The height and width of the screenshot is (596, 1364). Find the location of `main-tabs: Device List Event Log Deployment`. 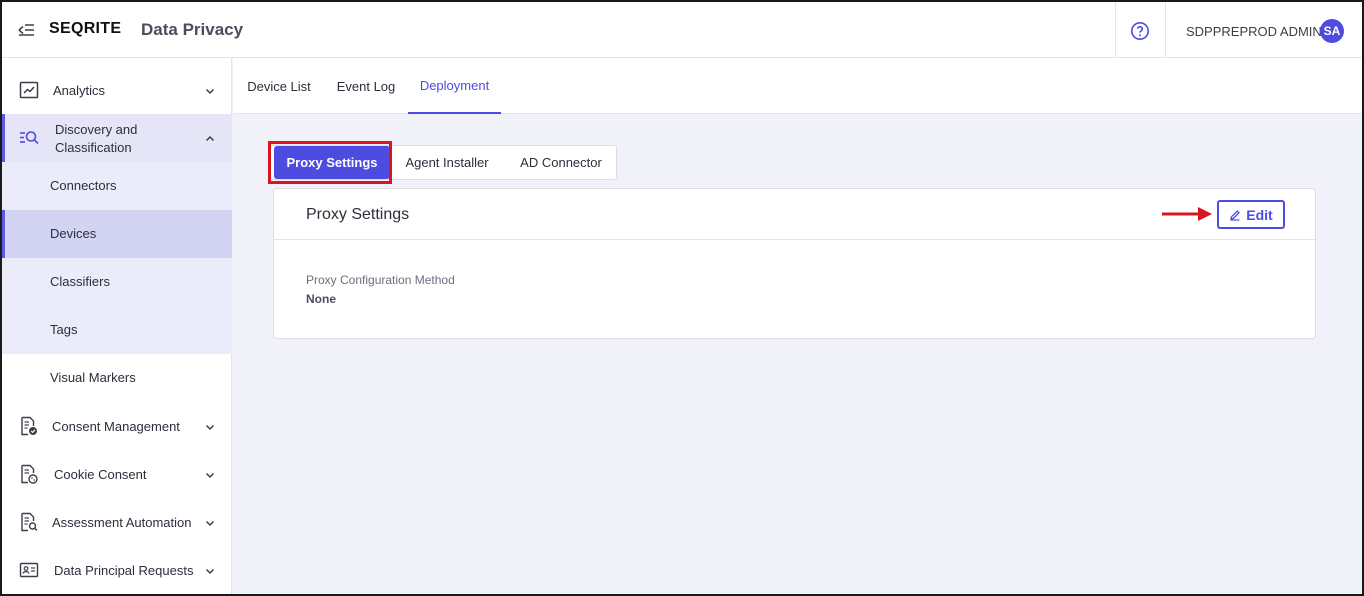

main-tabs: Device List Event Log Deployment is located at coordinates (797, 86).